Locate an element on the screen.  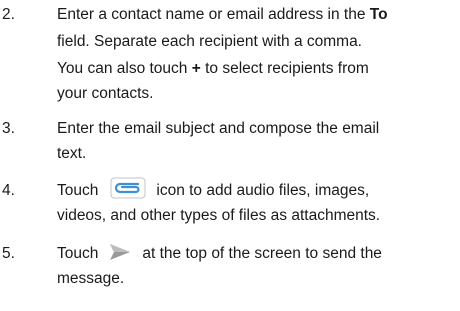
step-number: 3. is located at coordinates (8, 128).